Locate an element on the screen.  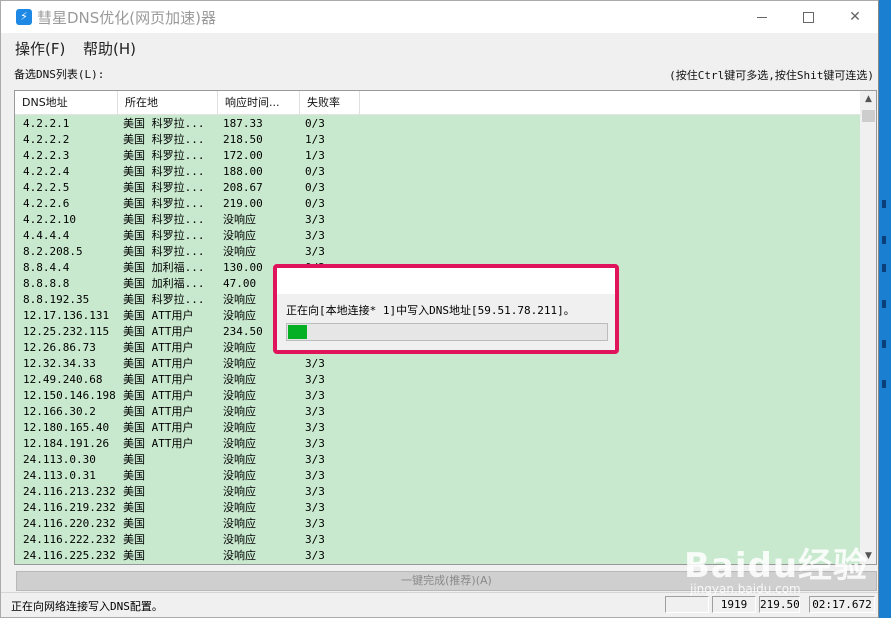
cell-response-time: 47.00 is located at coordinates (240, 283).